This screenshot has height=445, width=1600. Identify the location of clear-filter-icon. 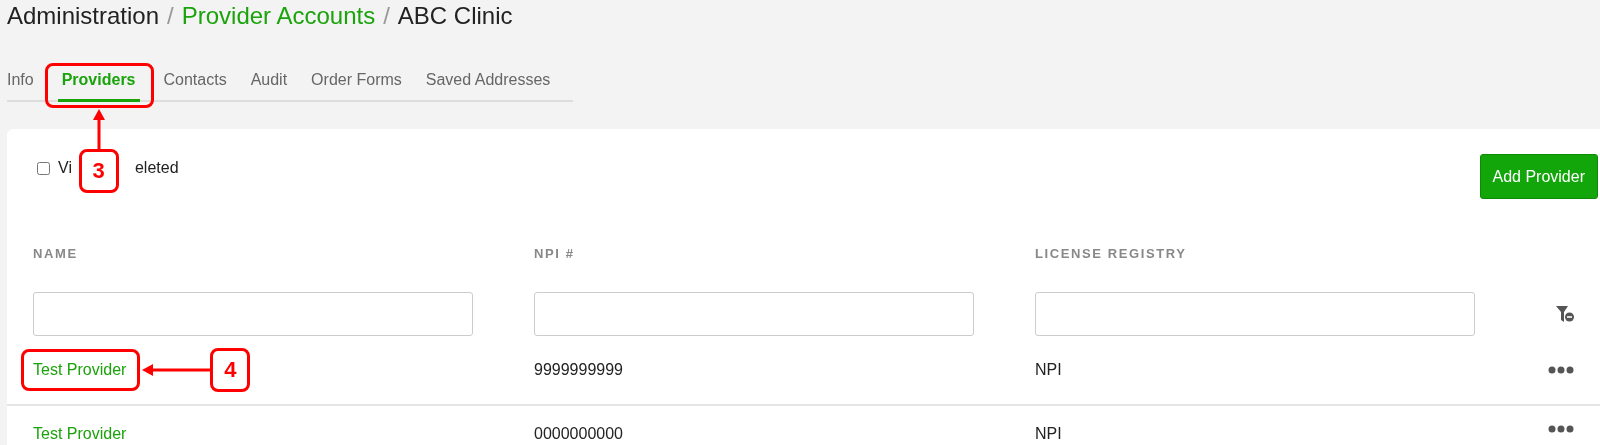
(1565, 314).